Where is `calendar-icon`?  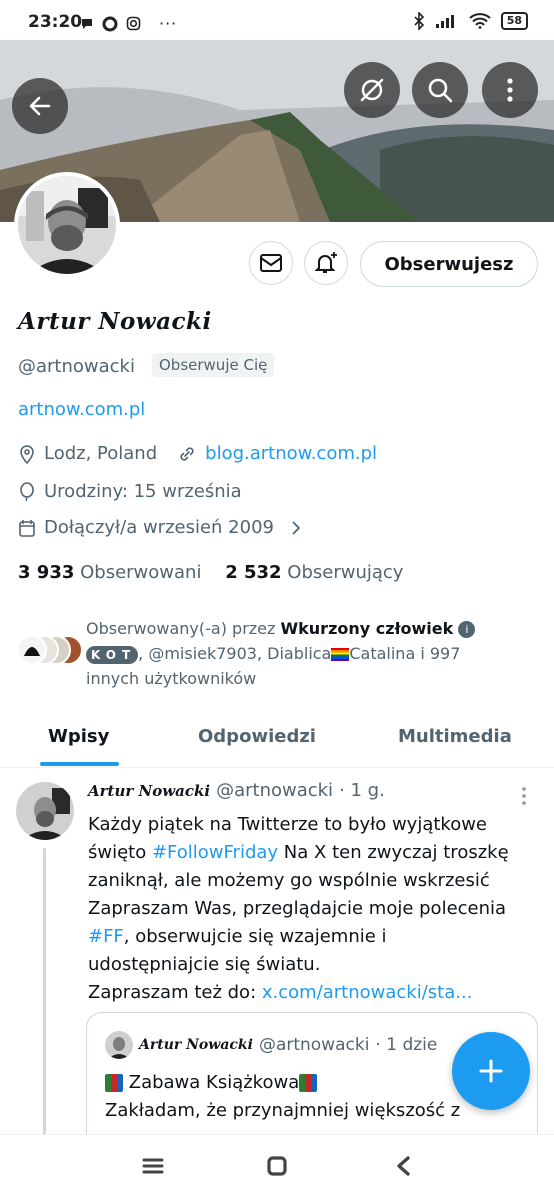 calendar-icon is located at coordinates (27, 528).